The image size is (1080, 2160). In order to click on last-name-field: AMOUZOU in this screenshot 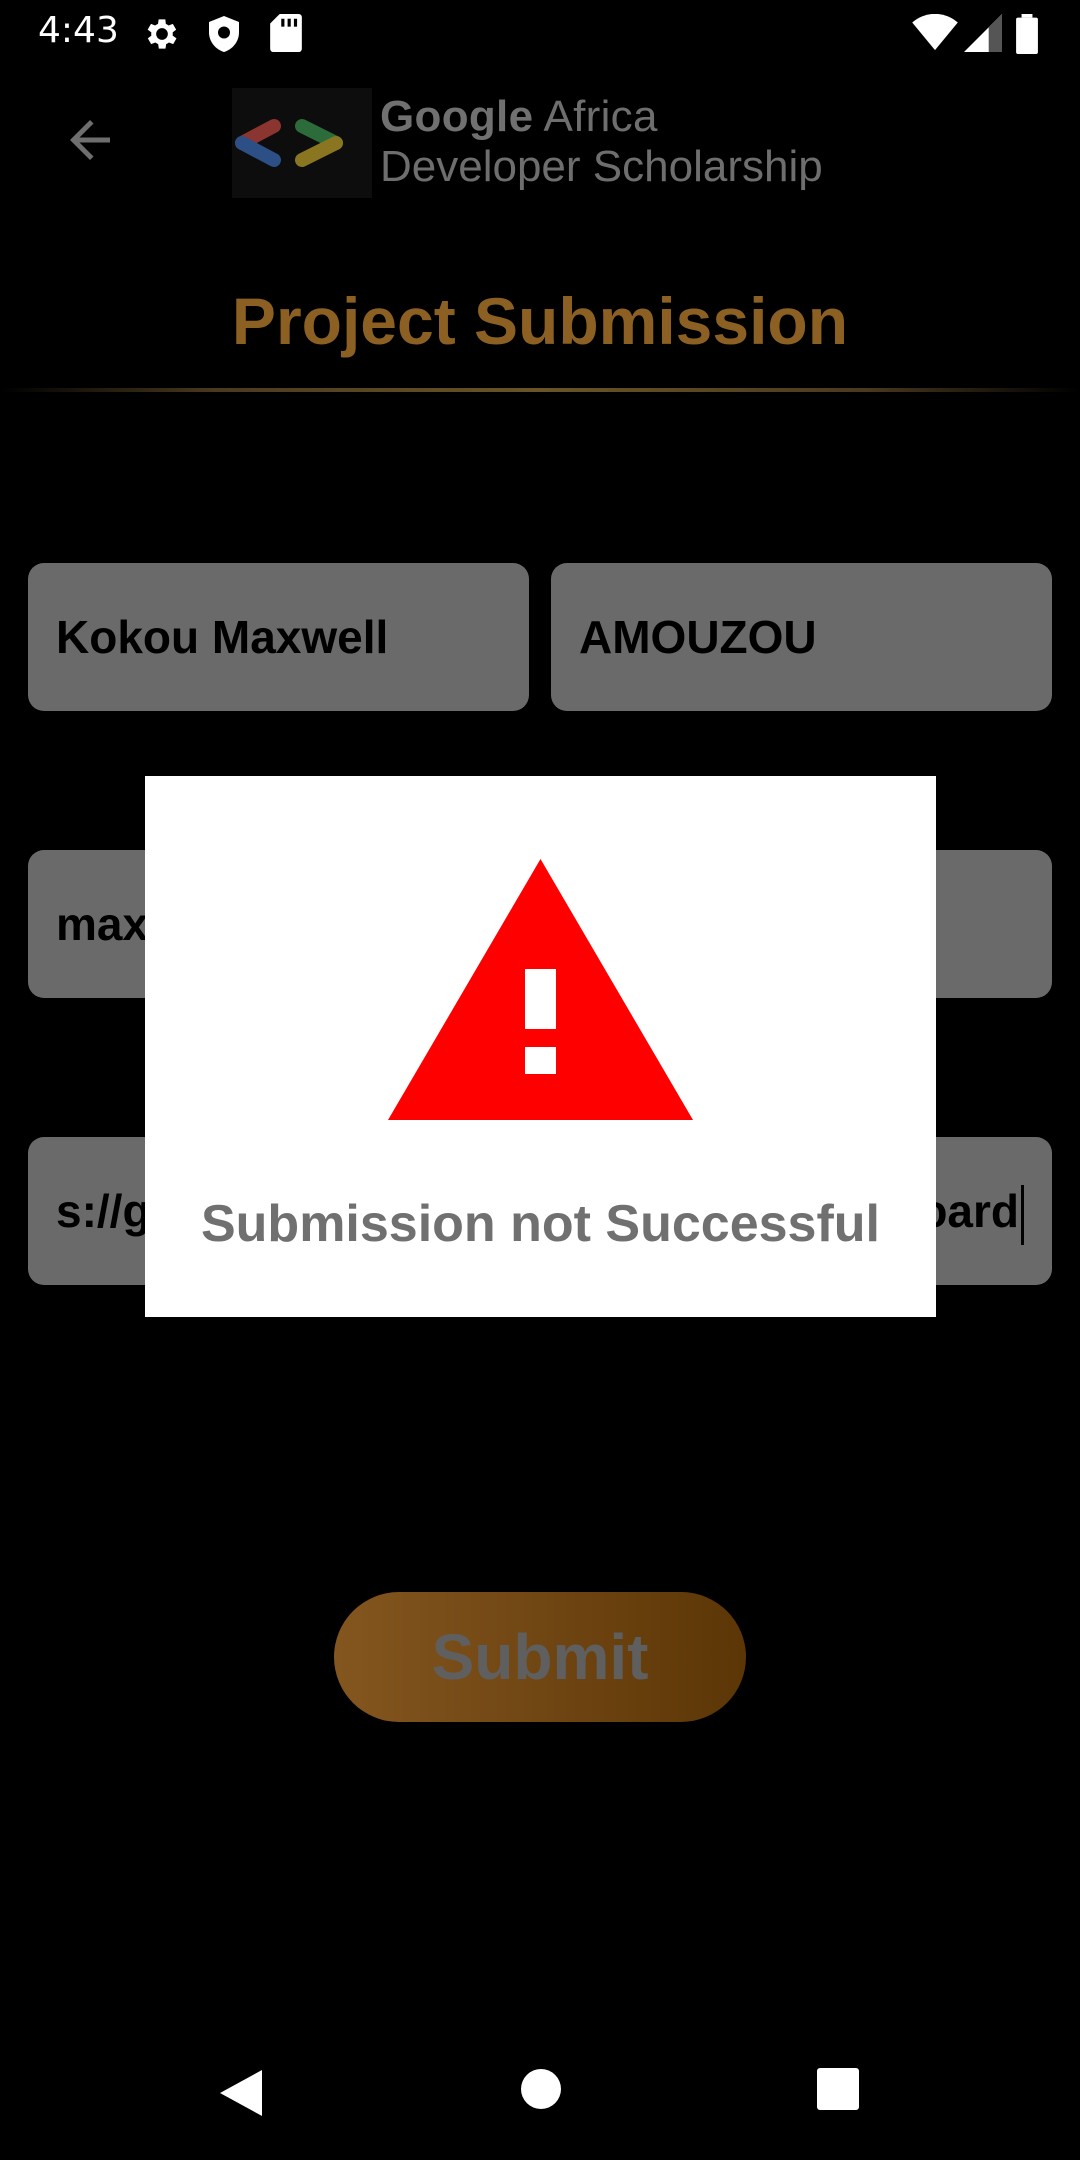, I will do `click(801, 637)`.